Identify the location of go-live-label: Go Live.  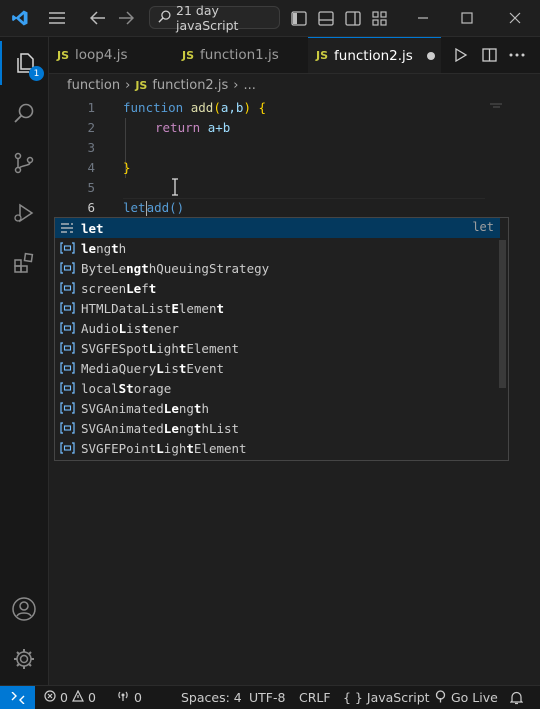
(474, 697).